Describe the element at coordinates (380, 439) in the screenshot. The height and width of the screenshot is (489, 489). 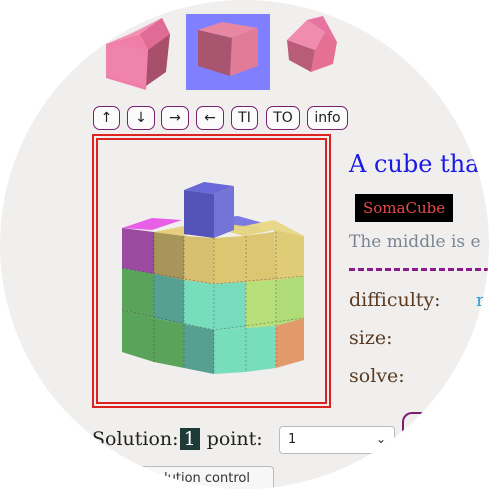
I see `chevron-down-icon: ⌄` at that location.